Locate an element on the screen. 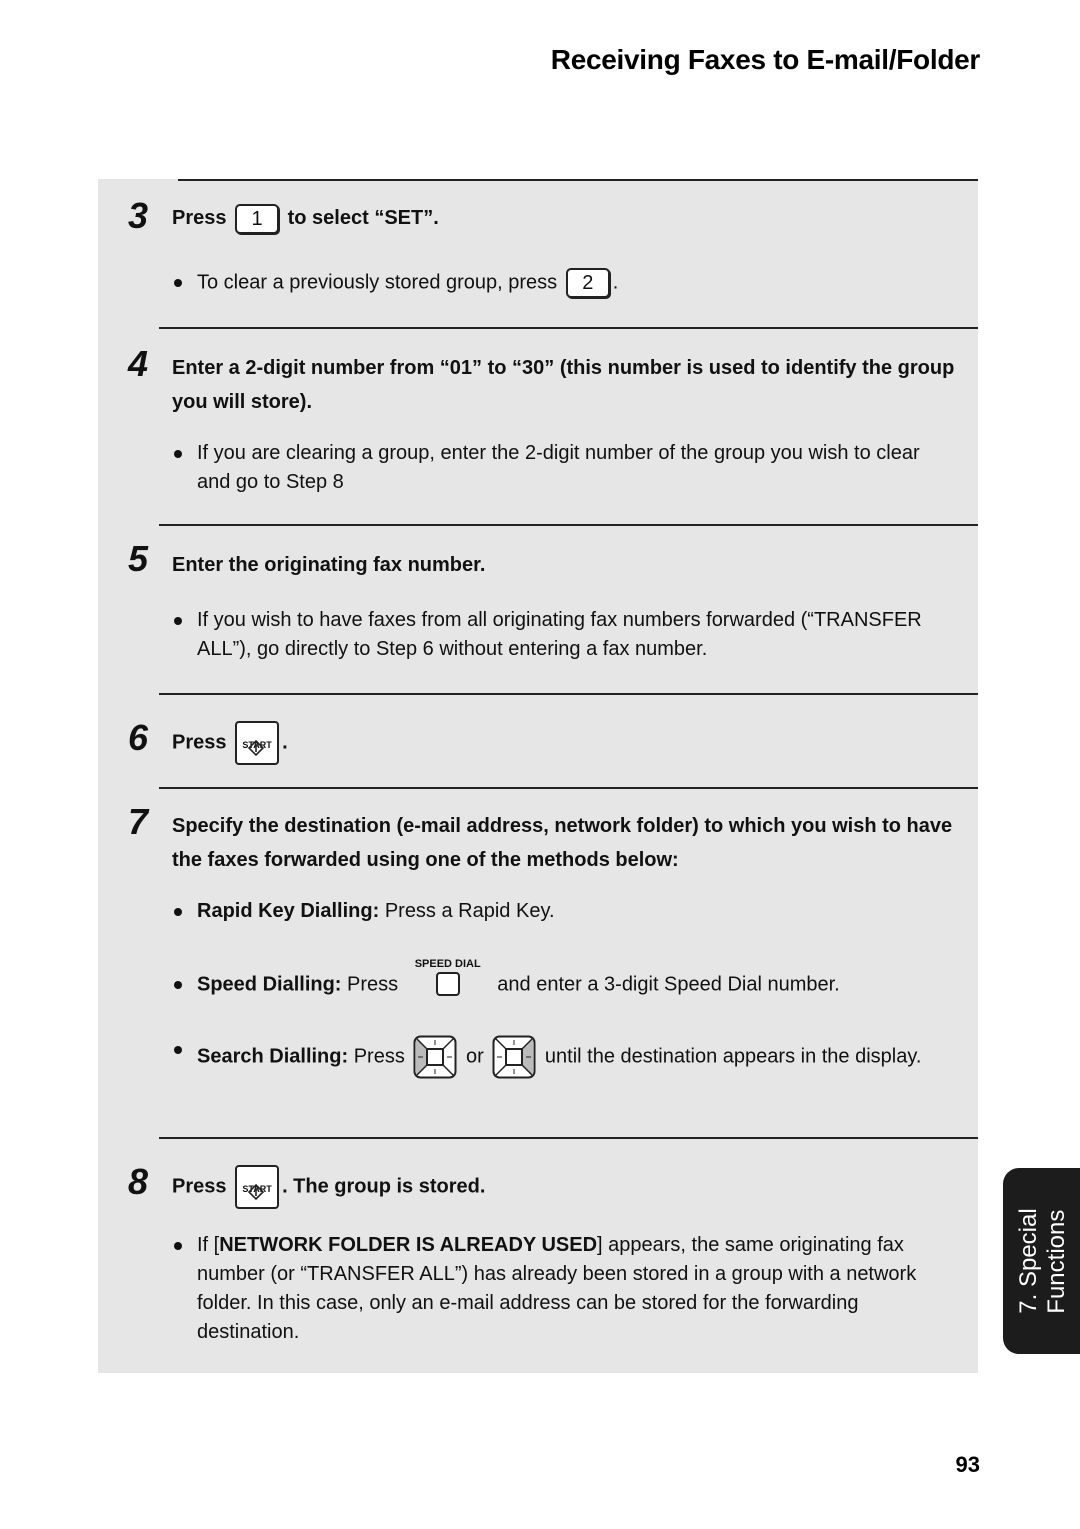  step-number: 8 is located at coordinates (138, 1181).